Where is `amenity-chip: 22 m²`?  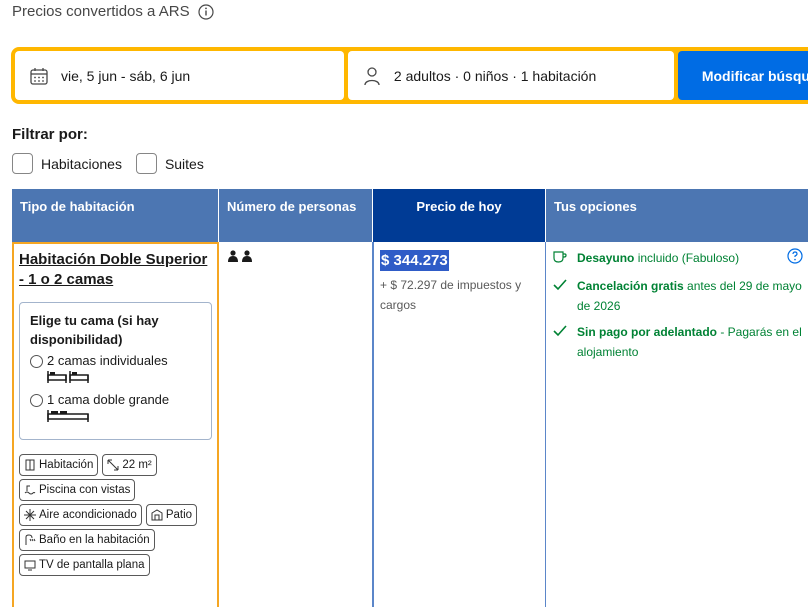 amenity-chip: 22 m² is located at coordinates (129, 465).